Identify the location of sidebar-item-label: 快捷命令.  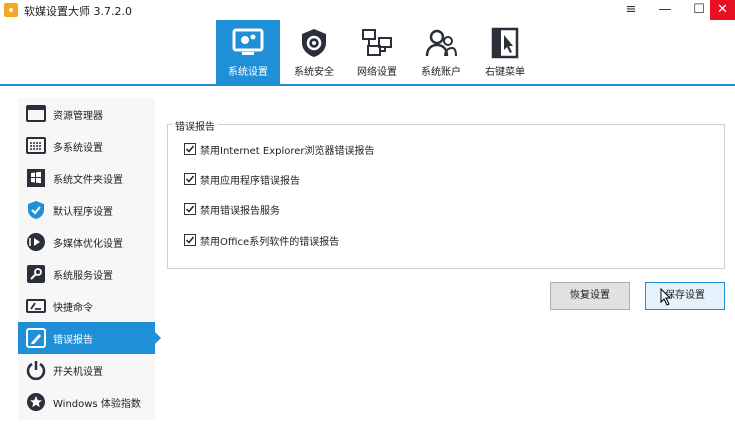
(73, 308).